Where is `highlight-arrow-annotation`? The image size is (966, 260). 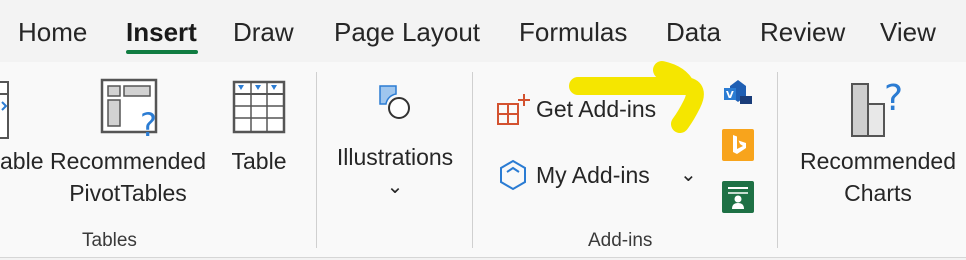 highlight-arrow-annotation is located at coordinates (636, 97).